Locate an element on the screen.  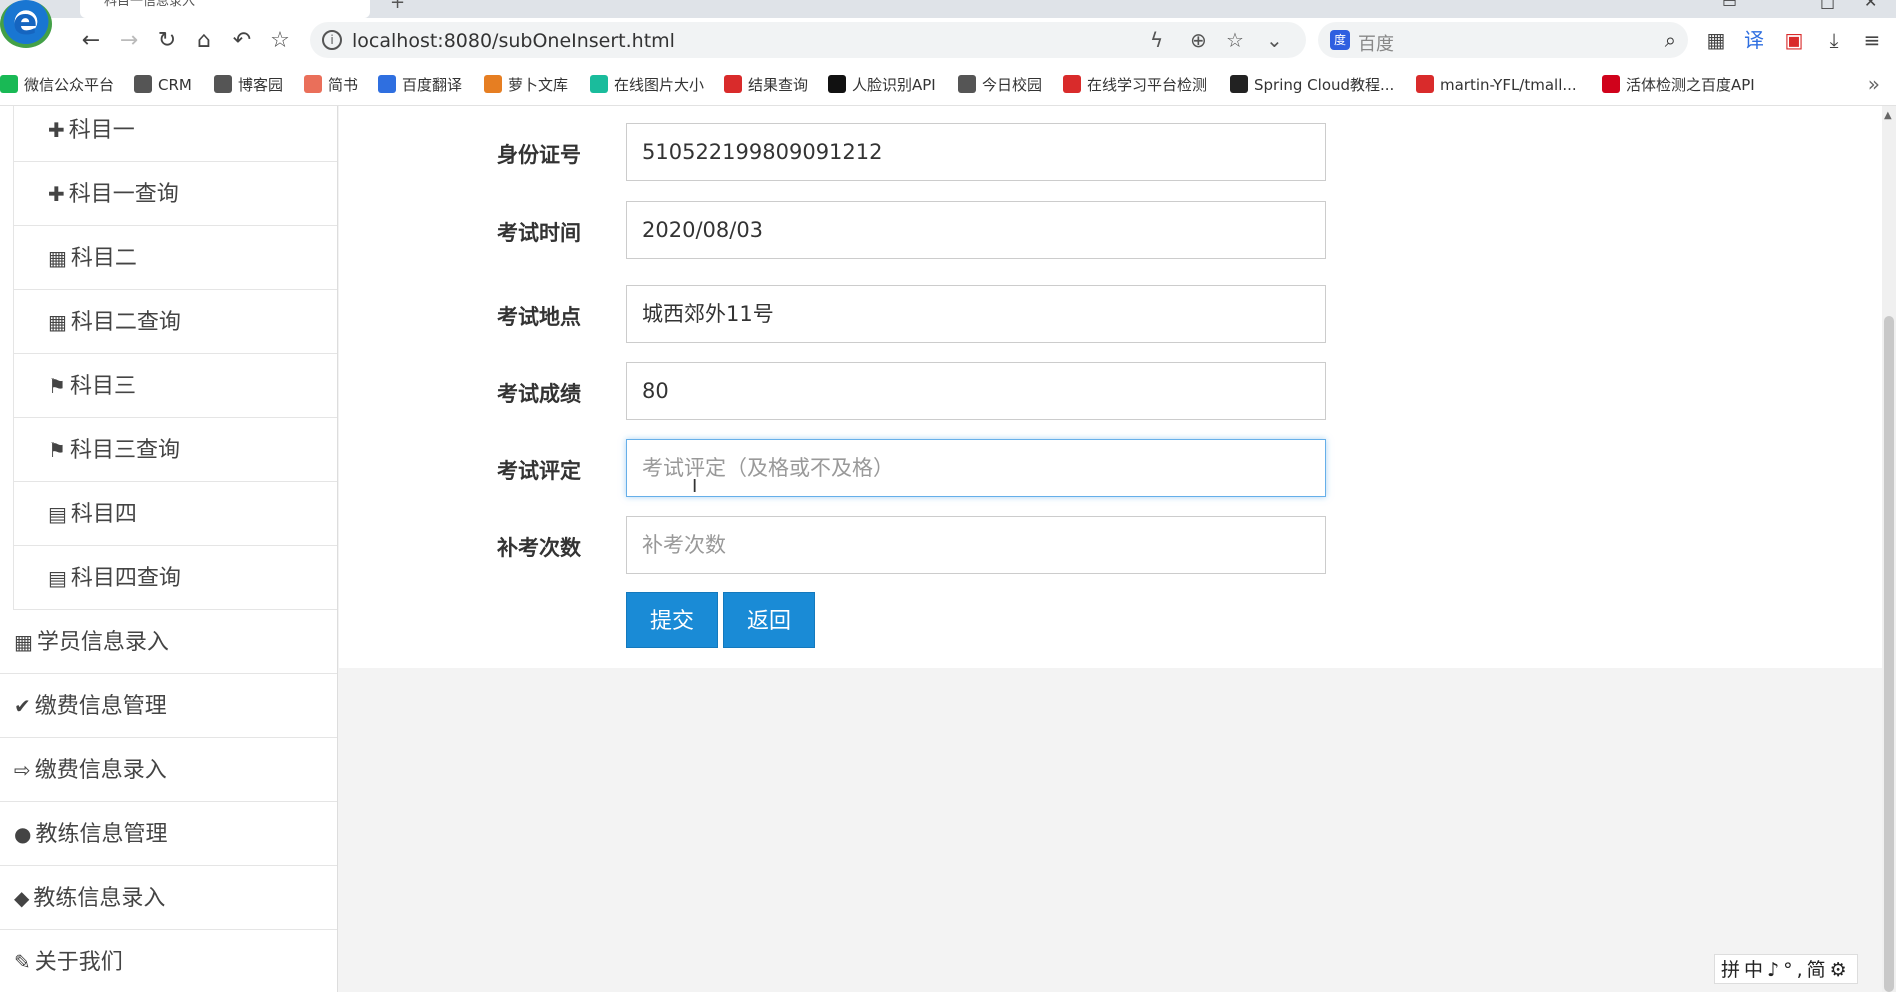
sidebar-item: ✔ 缴费信息管理 is located at coordinates (168, 706).